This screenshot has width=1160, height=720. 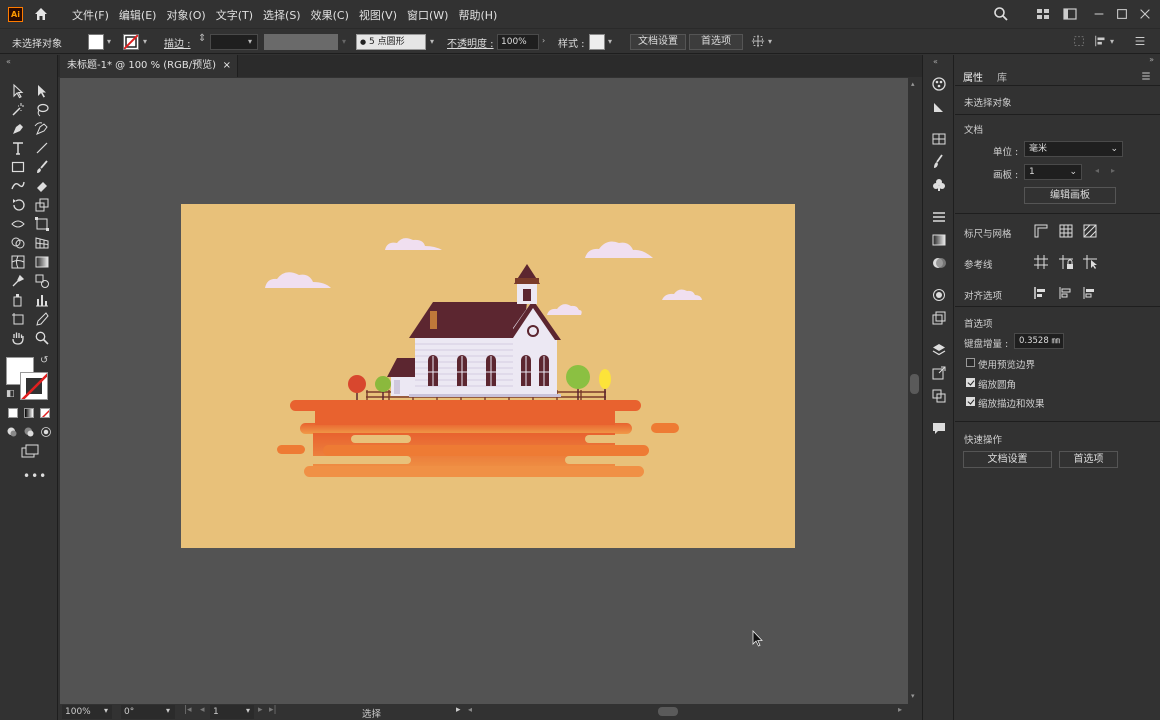 I want to click on swap-colors-icon: ↺, so click(x=44, y=360).